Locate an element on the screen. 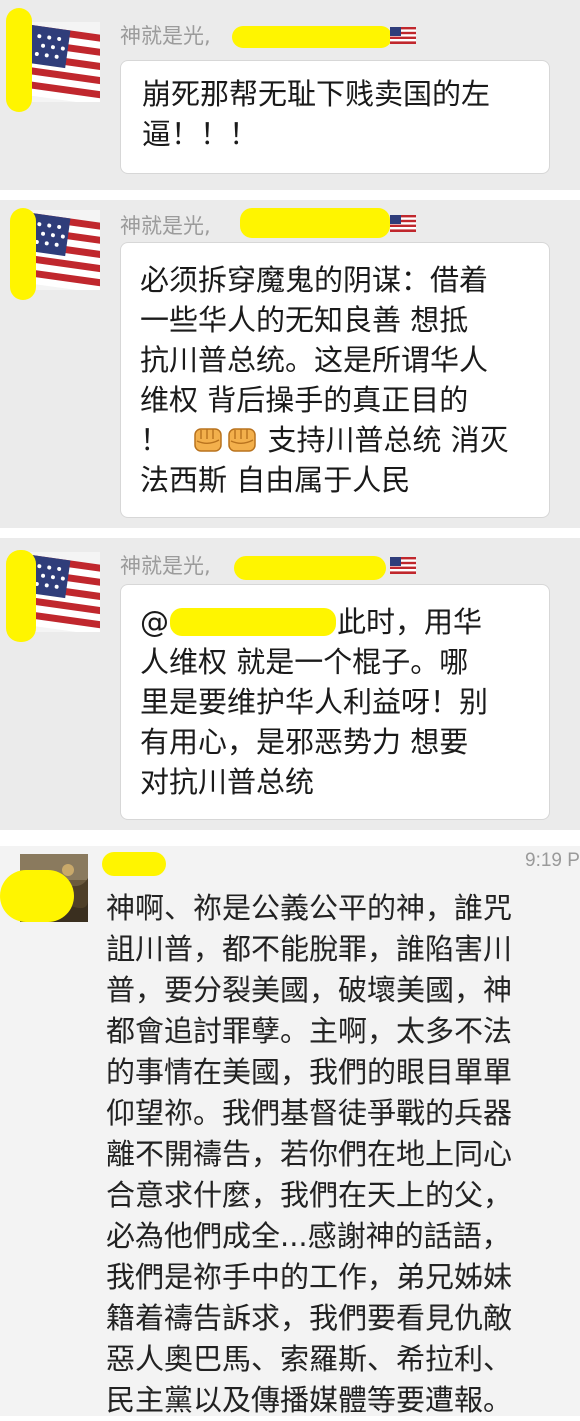  message-fragment: 支持川普总统 消灭 is located at coordinates (383, 440).